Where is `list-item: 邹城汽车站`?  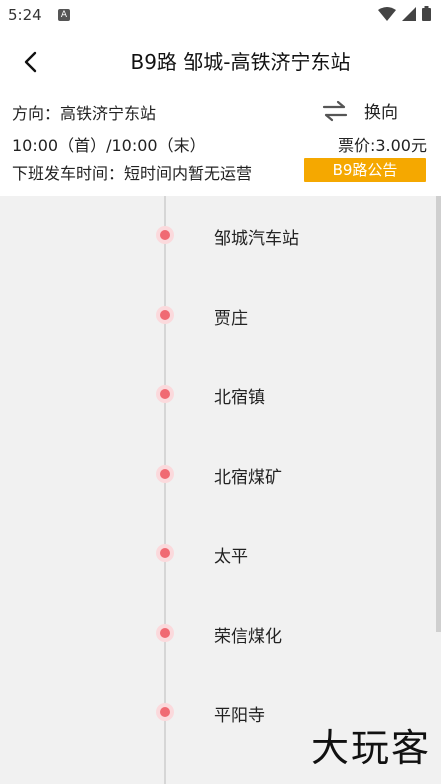
list-item: 邹城汽车站 is located at coordinates (220, 235).